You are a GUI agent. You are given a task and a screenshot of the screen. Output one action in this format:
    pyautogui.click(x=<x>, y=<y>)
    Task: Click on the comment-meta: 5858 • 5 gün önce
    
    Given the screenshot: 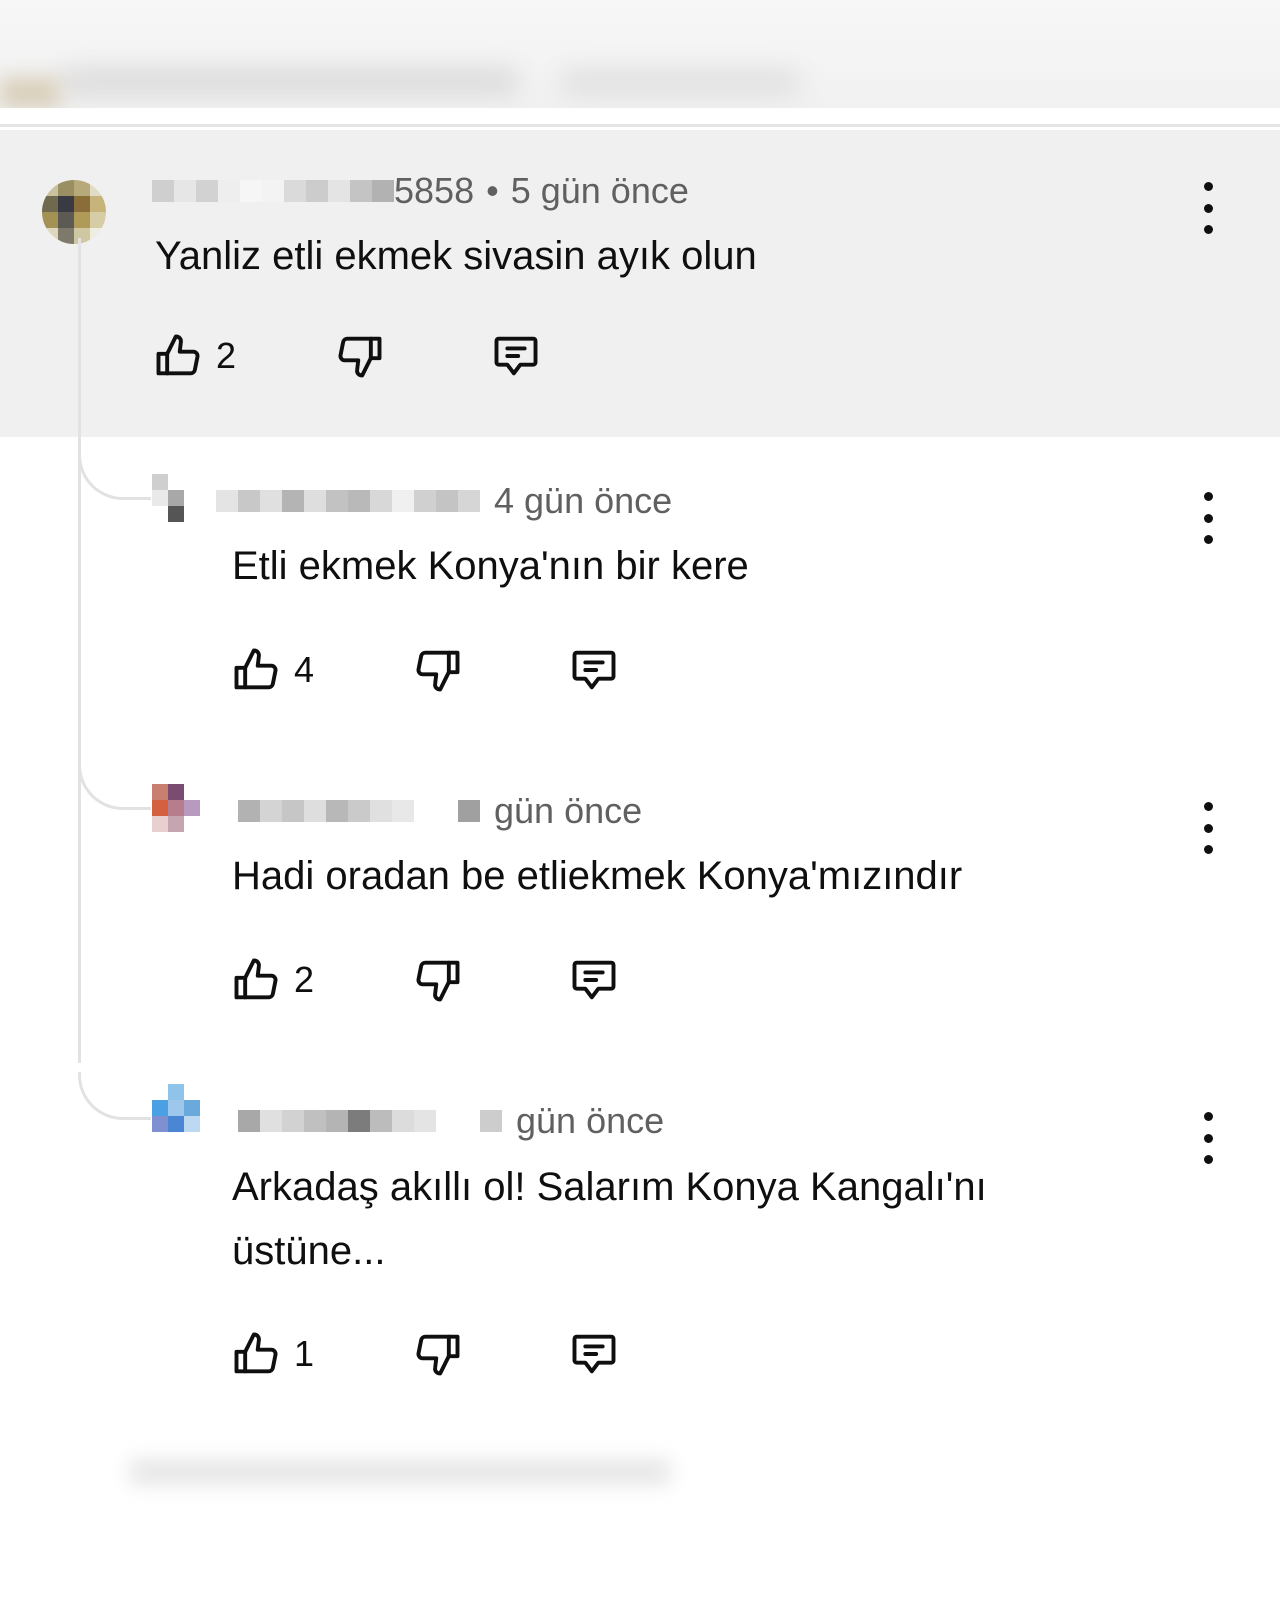 What is the action you would take?
    pyautogui.click(x=420, y=191)
    